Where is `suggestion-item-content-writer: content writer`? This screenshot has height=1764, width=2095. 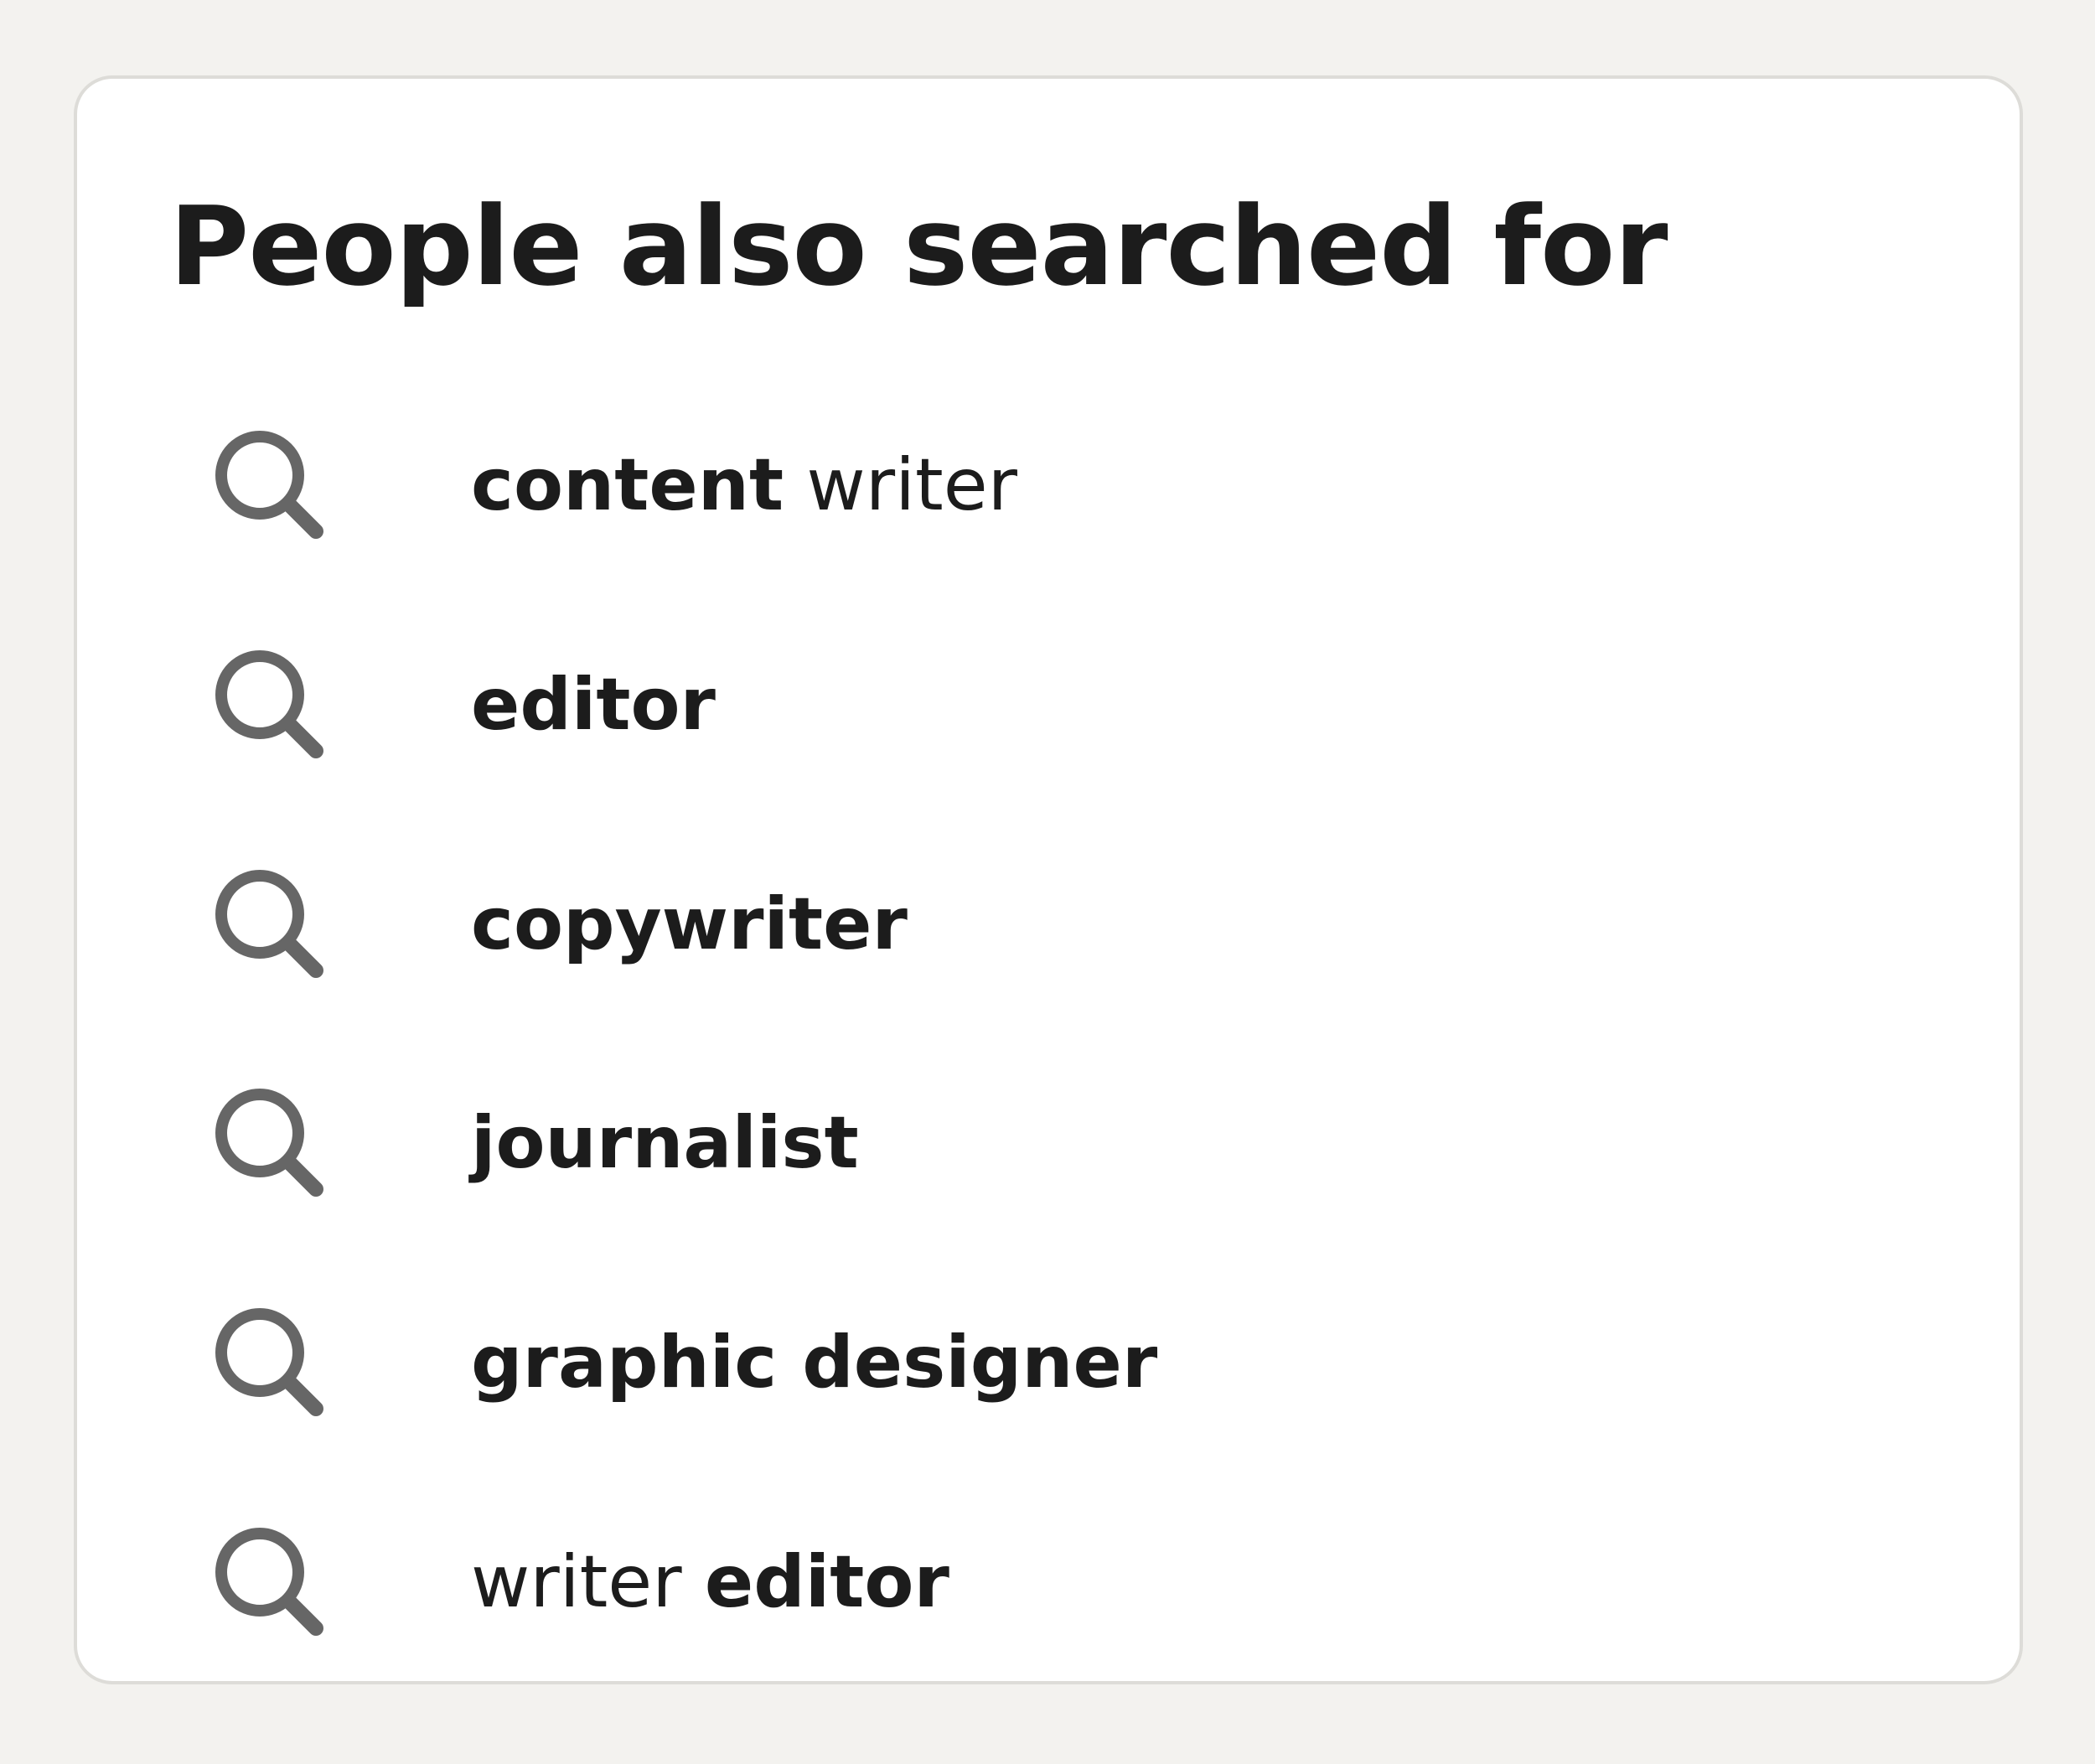 suggestion-item-content-writer: content writer is located at coordinates (1041, 502).